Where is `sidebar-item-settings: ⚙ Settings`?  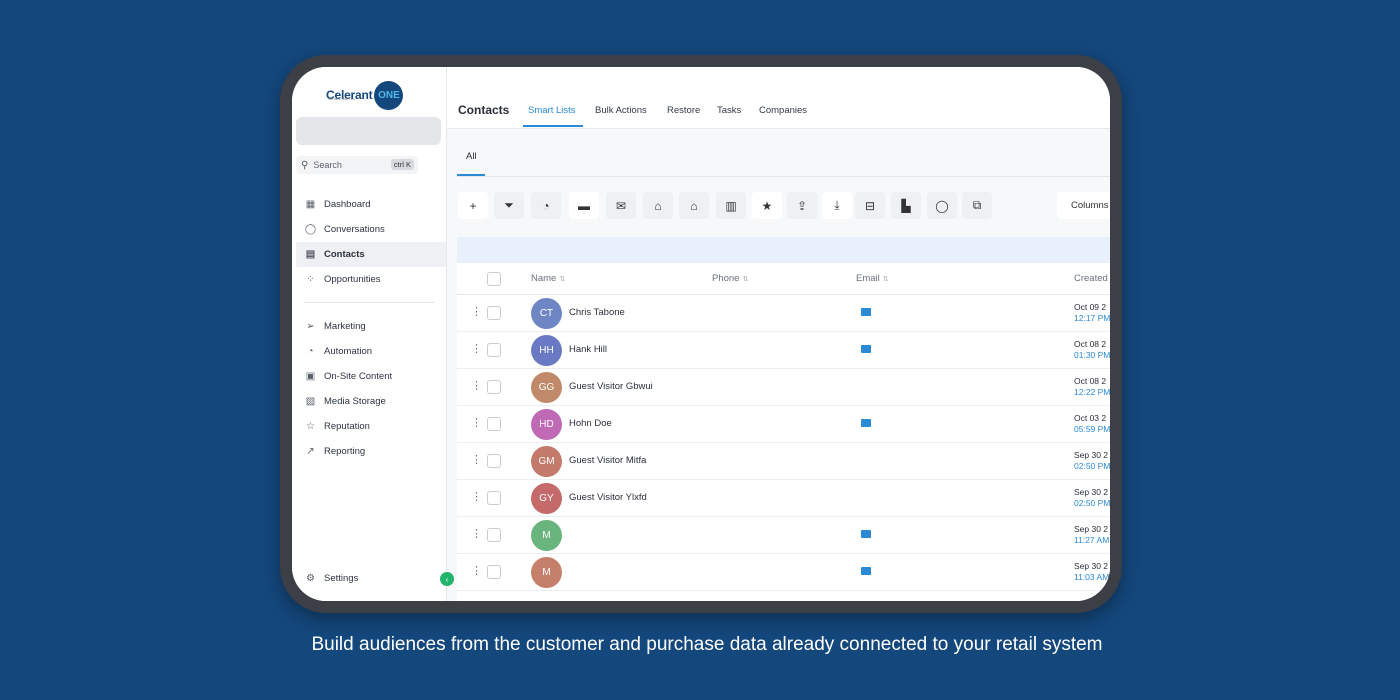 sidebar-item-settings: ⚙ Settings is located at coordinates (371, 578).